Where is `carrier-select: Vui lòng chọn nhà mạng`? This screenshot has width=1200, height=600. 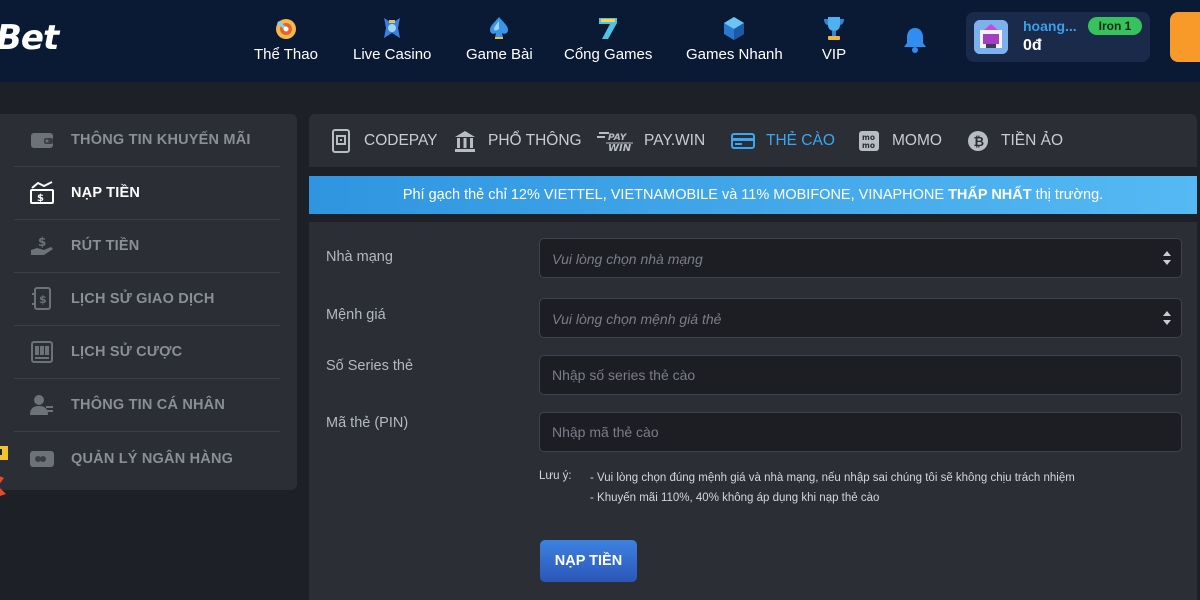
carrier-select: Vui lòng chọn nhà mạng is located at coordinates (860, 258).